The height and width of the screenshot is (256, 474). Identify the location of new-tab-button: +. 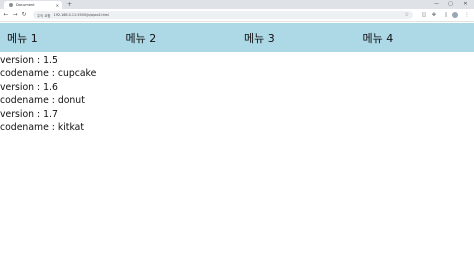
(69, 4).